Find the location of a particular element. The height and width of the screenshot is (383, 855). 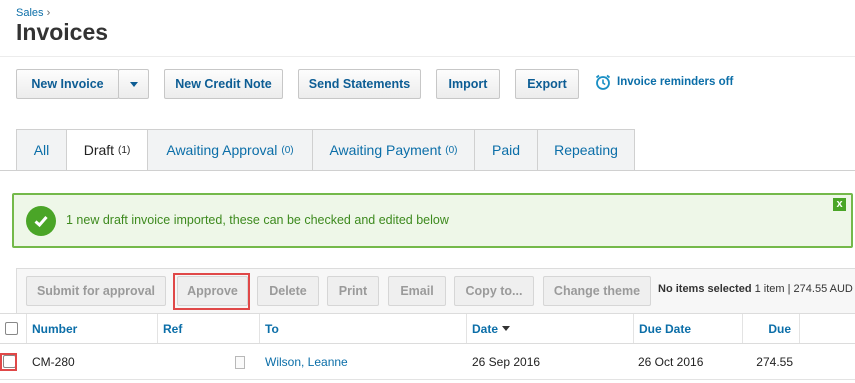

alarm-clock-icon is located at coordinates (603, 82).